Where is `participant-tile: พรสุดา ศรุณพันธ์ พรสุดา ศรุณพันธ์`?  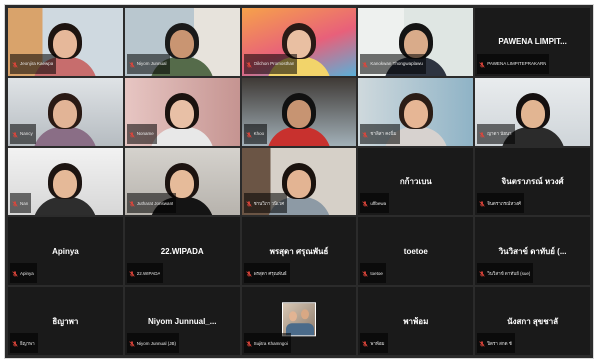 participant-tile: พรสุดา ศรุณพันธ์ พรสุดา ศรุณพันธ์ is located at coordinates (299, 251).